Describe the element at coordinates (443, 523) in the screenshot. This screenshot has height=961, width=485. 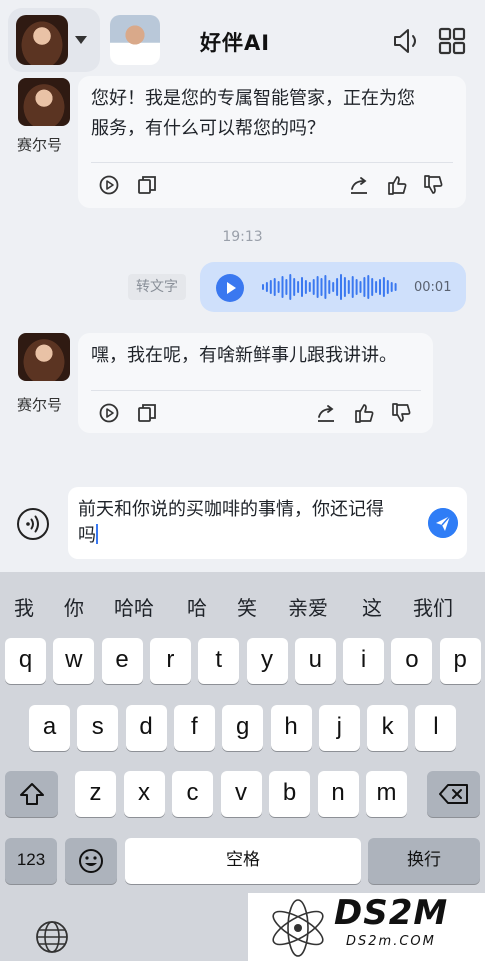
I see `send-icon` at that location.